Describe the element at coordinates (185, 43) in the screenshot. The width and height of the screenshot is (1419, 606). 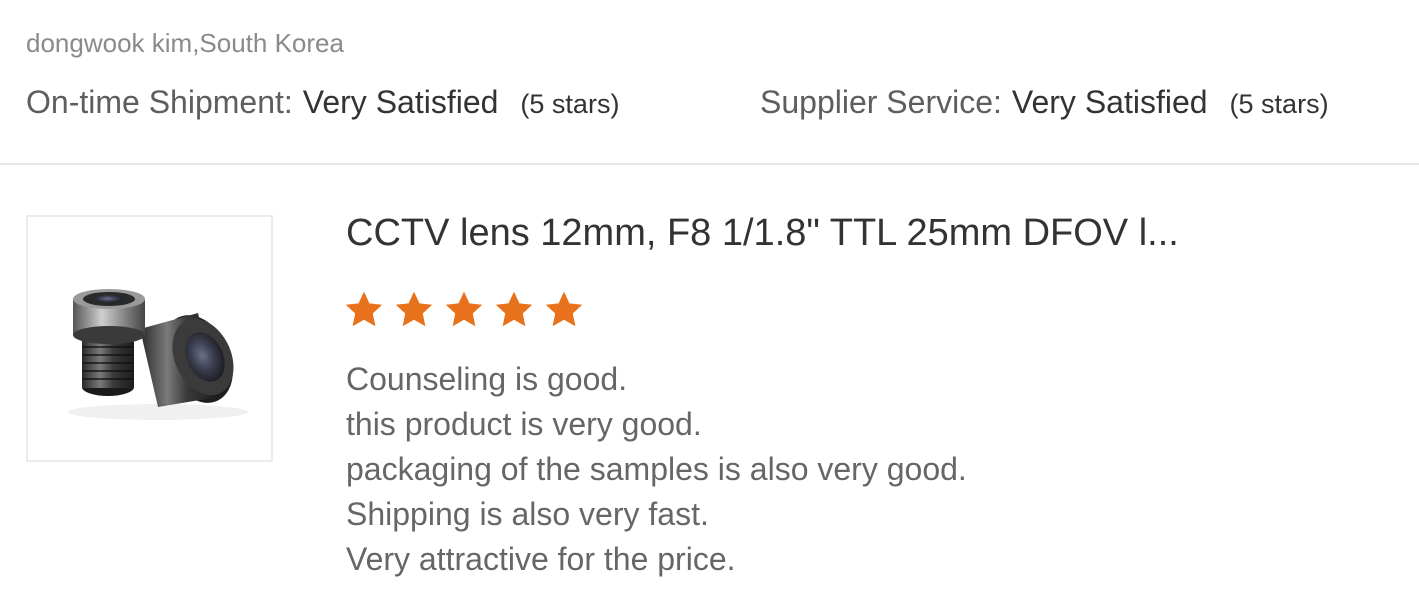
I see `reviewer-name: dongwook kim,South Korea` at that location.